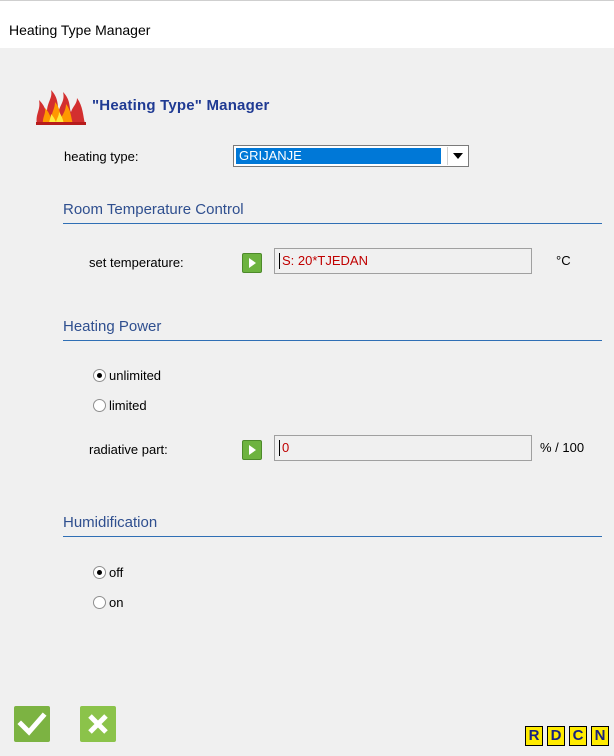 The width and height of the screenshot is (614, 756). Describe the element at coordinates (116, 572) in the screenshot. I see `radio-humidification-off-label: off` at that location.